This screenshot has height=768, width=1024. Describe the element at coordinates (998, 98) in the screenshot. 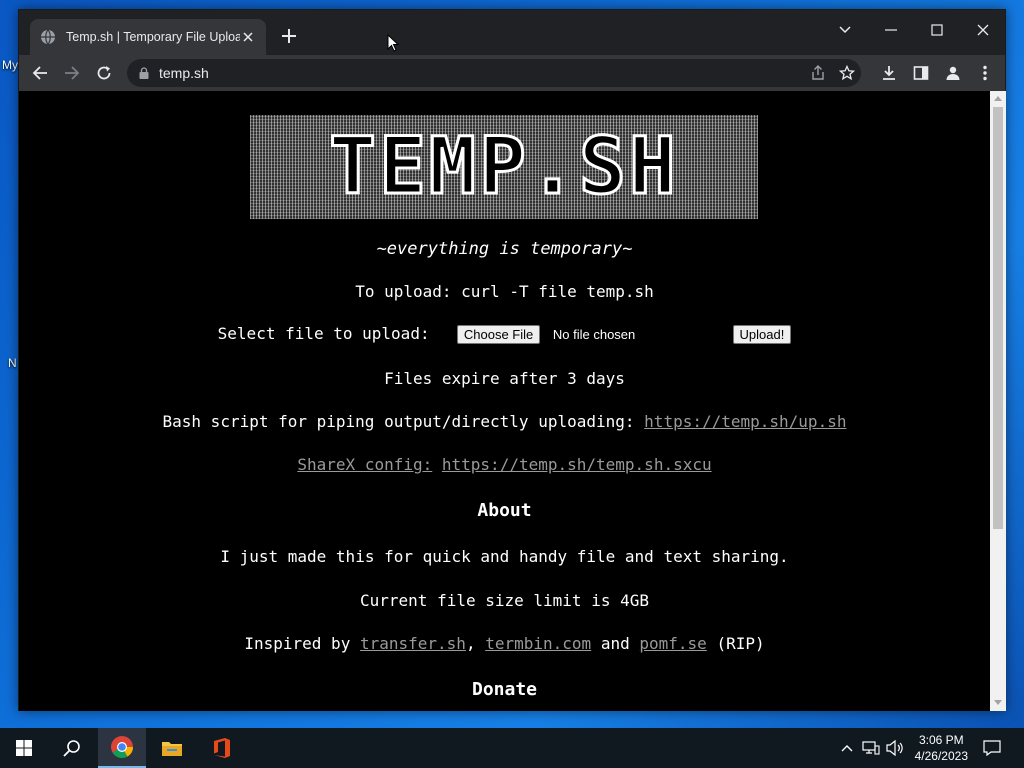

I see `scroll-up-arrow-icon` at that location.